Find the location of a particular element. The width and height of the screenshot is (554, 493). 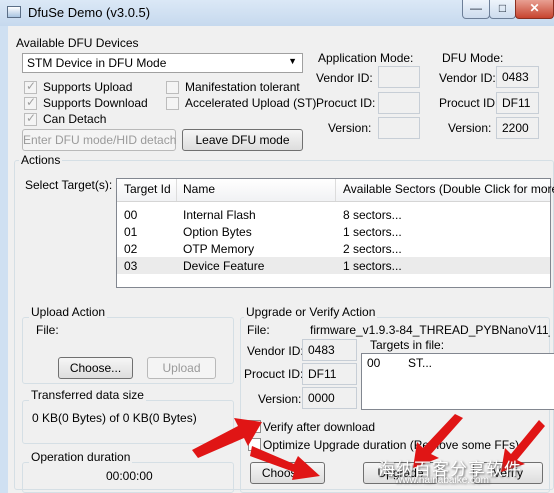

transferred-value: 0 KB(0 Bytes) of 0 KB(0 Bytes) is located at coordinates (114, 418).